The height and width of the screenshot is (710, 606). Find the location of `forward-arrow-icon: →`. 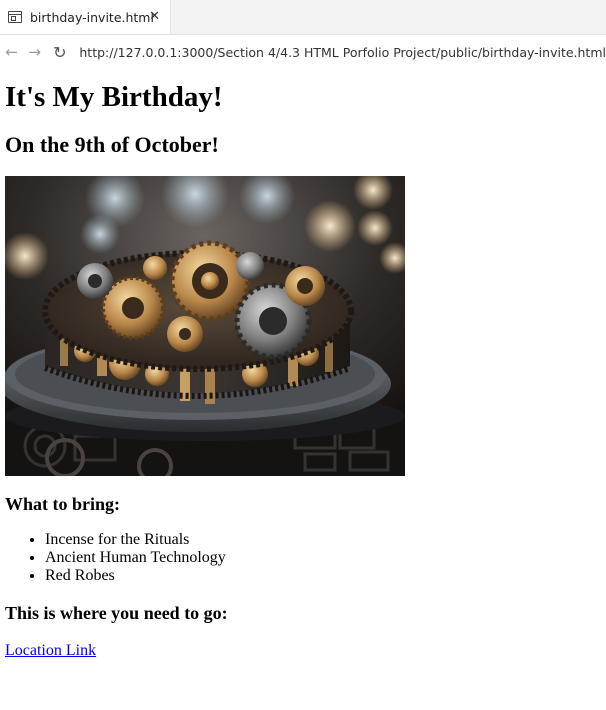

forward-arrow-icon: → is located at coordinates (34, 52).